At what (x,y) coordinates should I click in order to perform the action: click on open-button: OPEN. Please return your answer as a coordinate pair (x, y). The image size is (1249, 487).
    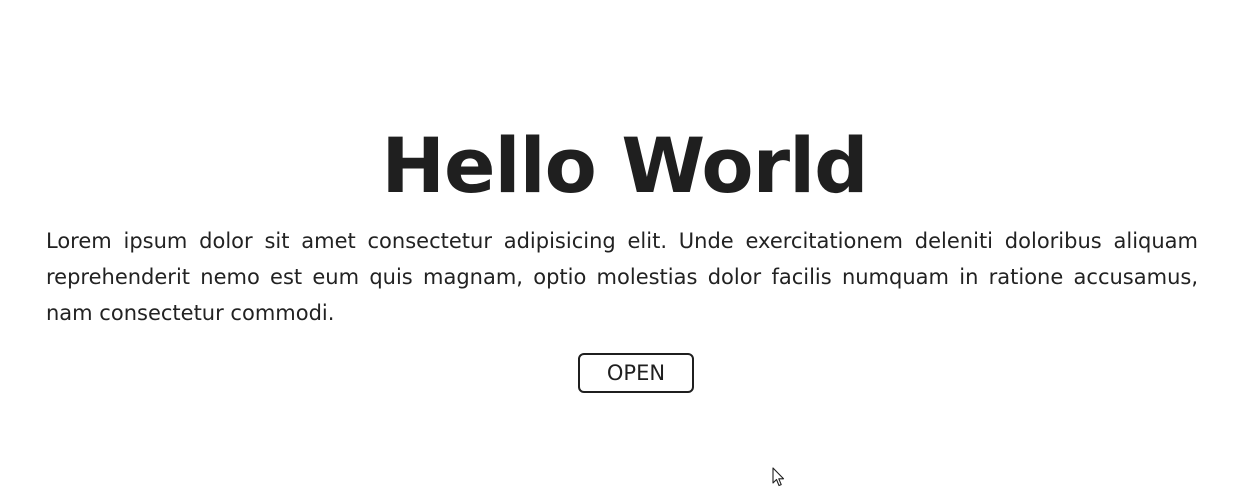
    Looking at the image, I should click on (636, 373).